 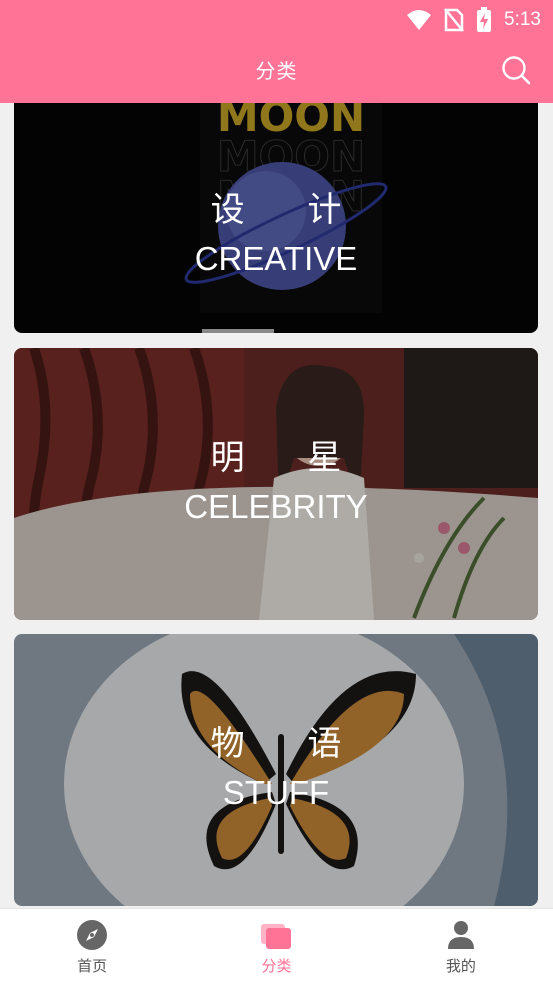 I want to click on search-icon, so click(x=516, y=70).